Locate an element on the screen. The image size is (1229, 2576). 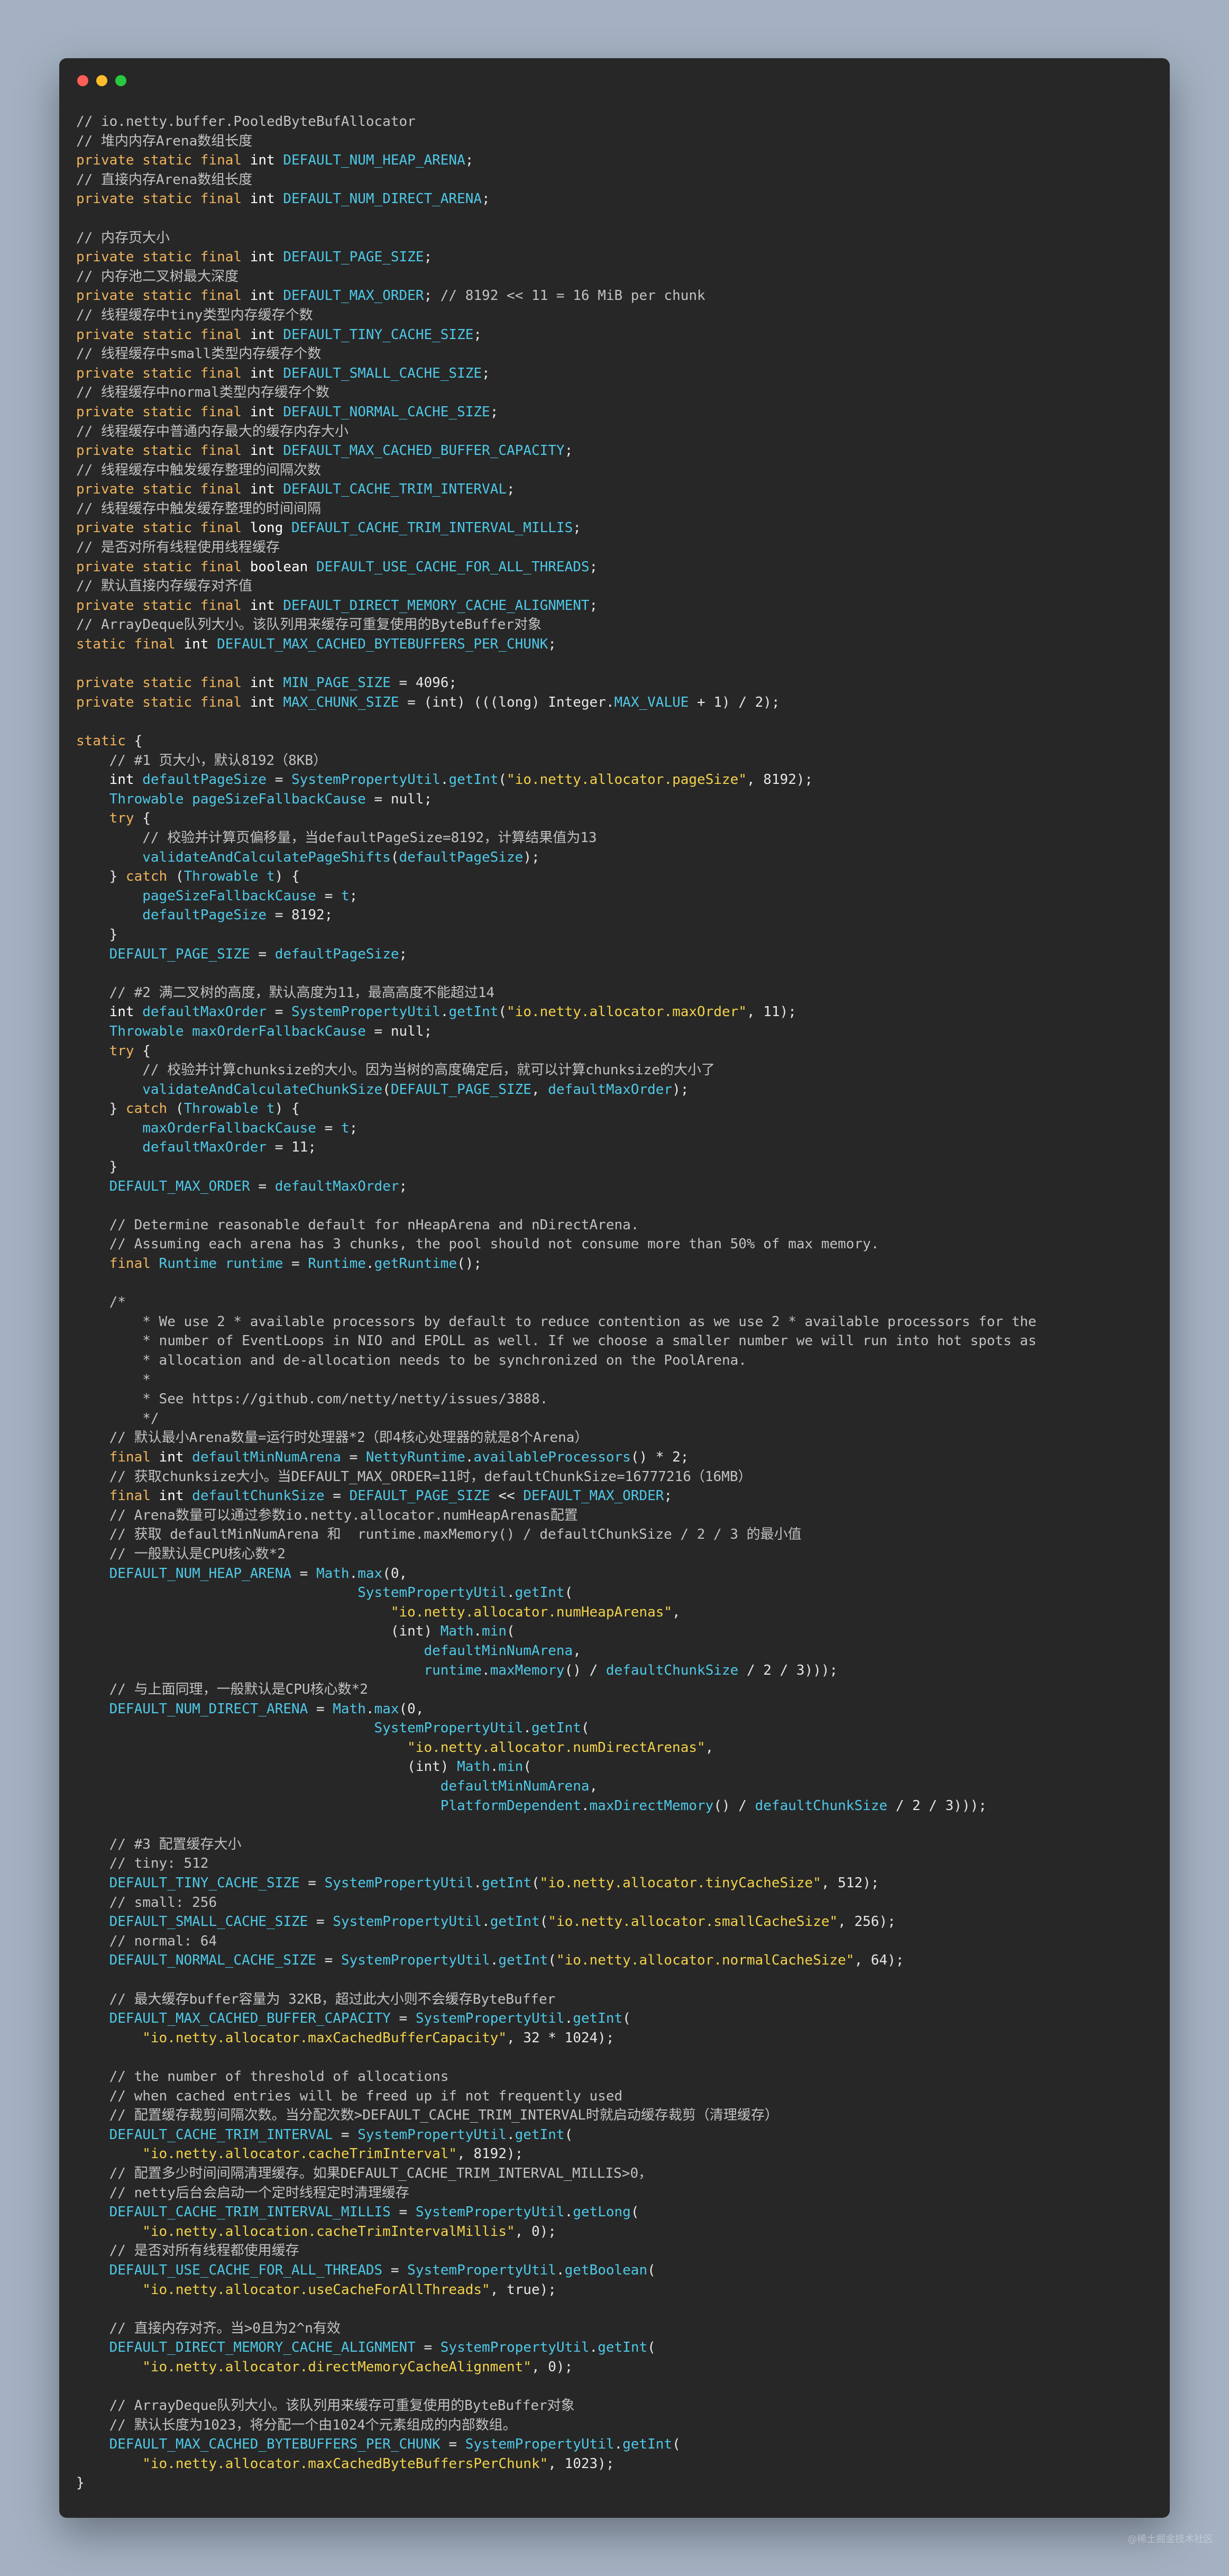
code-token: validateAndCalculateChunkSize is located at coordinates (262, 1089).